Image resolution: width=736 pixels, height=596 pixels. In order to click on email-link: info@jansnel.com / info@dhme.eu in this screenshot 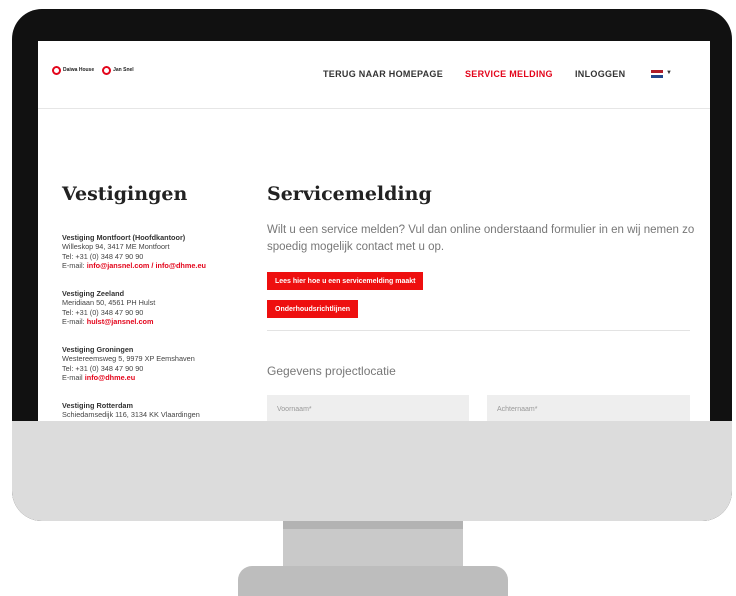, I will do `click(146, 265)`.